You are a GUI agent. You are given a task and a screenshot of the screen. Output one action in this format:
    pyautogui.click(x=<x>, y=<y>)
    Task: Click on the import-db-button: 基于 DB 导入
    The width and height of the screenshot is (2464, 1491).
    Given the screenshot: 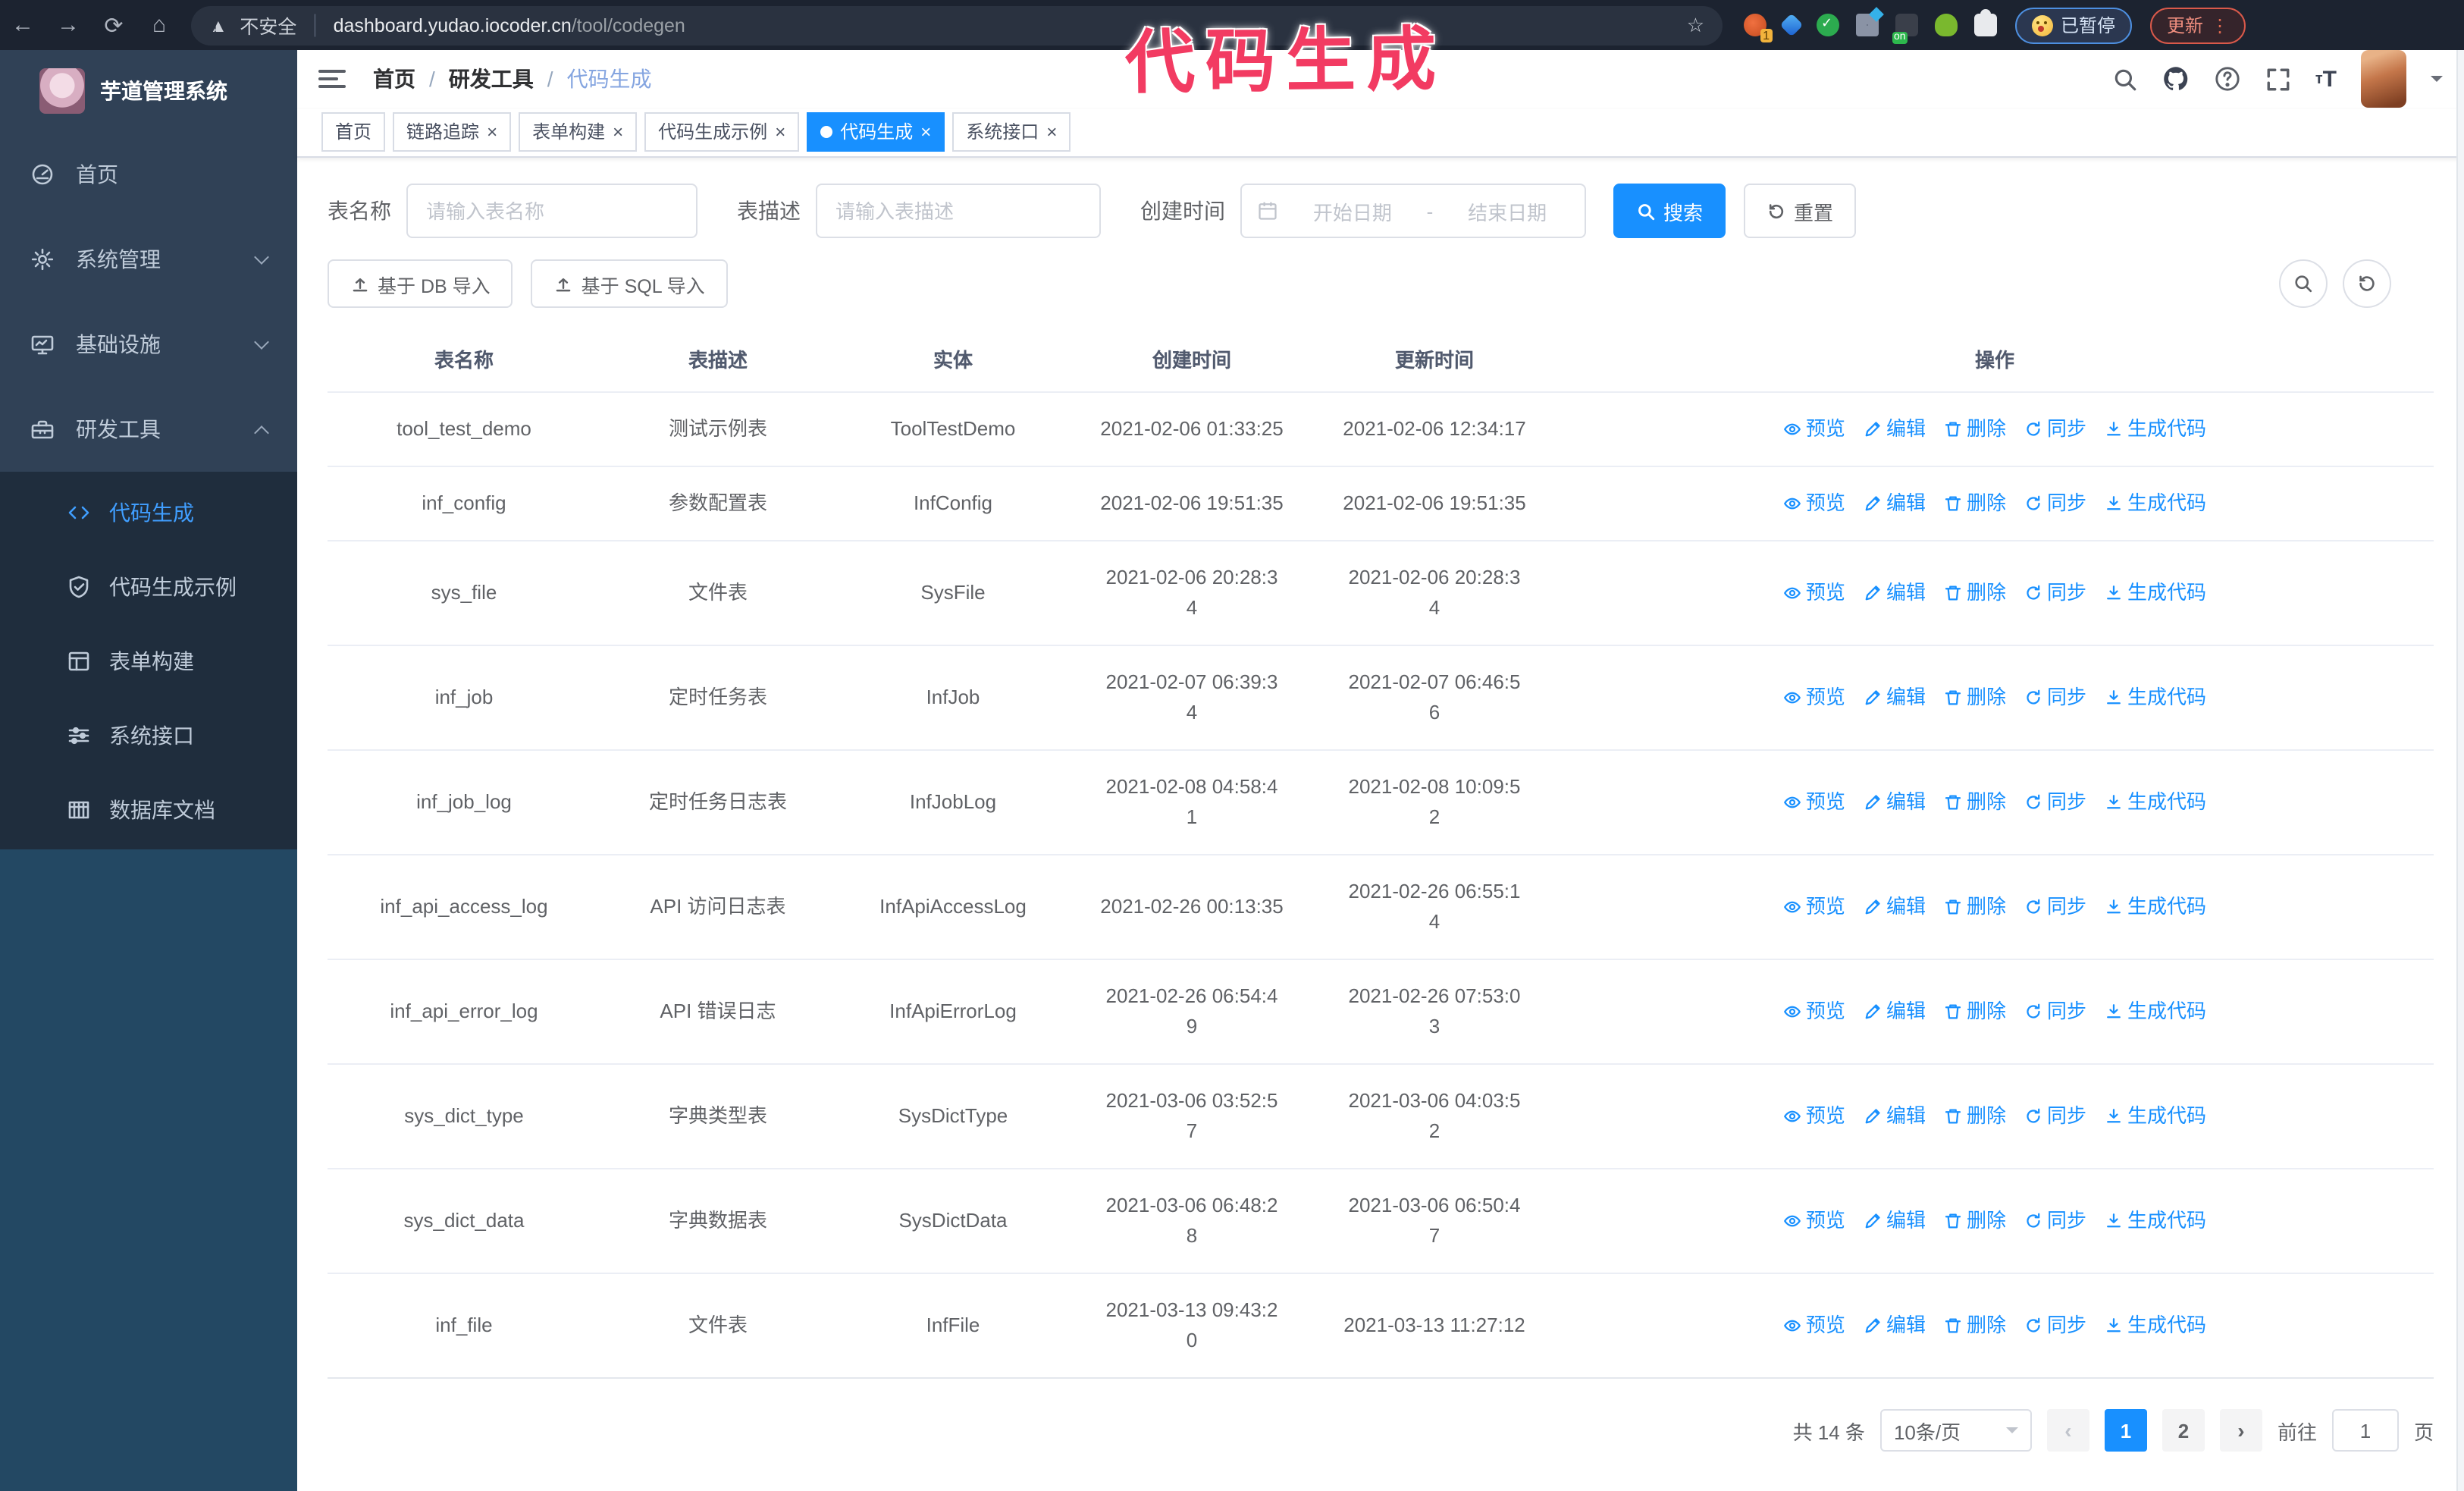 What is the action you would take?
    pyautogui.click(x=421, y=283)
    